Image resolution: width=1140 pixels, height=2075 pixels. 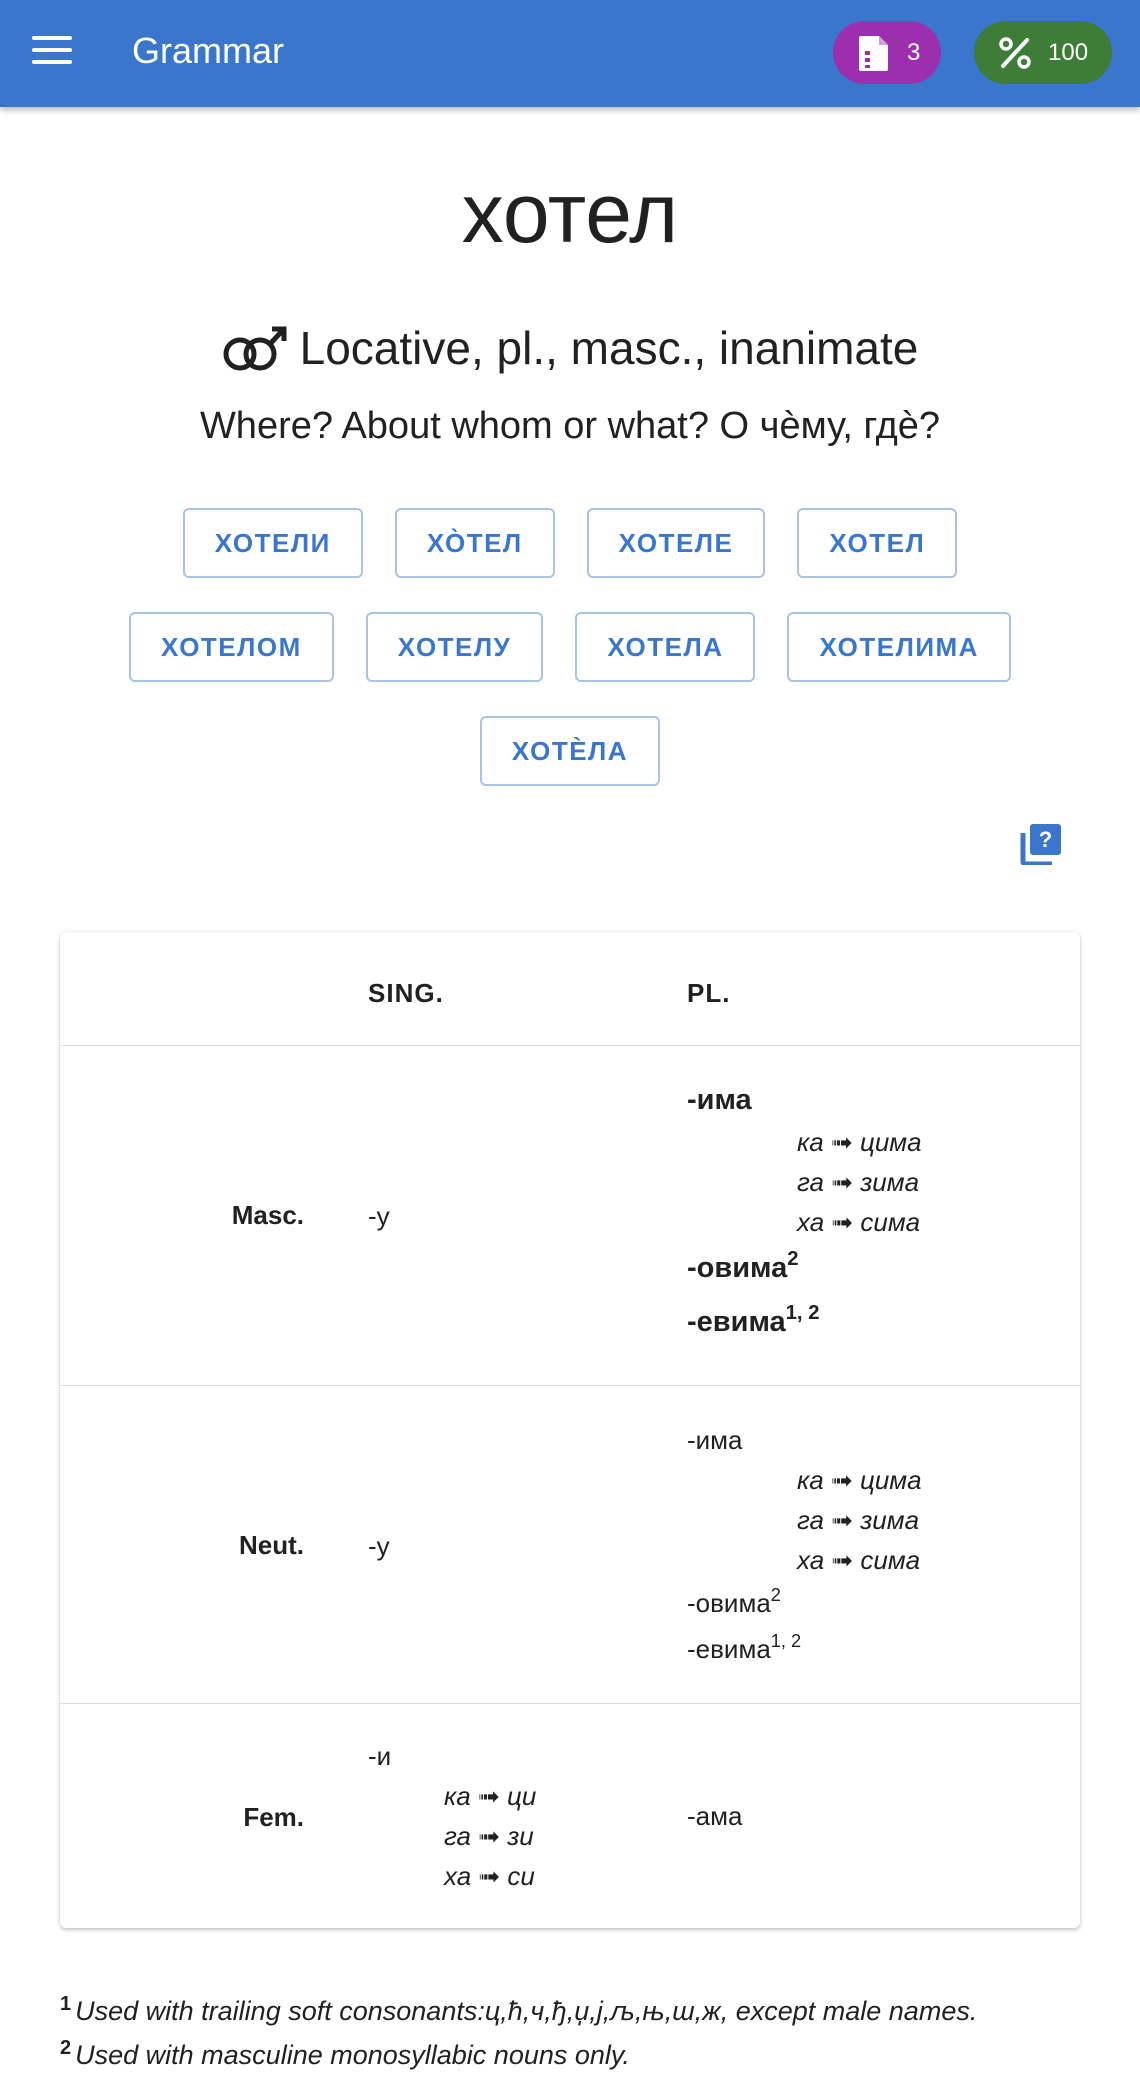 I want to click on footnote-number: 2, so click(x=66, y=2048).